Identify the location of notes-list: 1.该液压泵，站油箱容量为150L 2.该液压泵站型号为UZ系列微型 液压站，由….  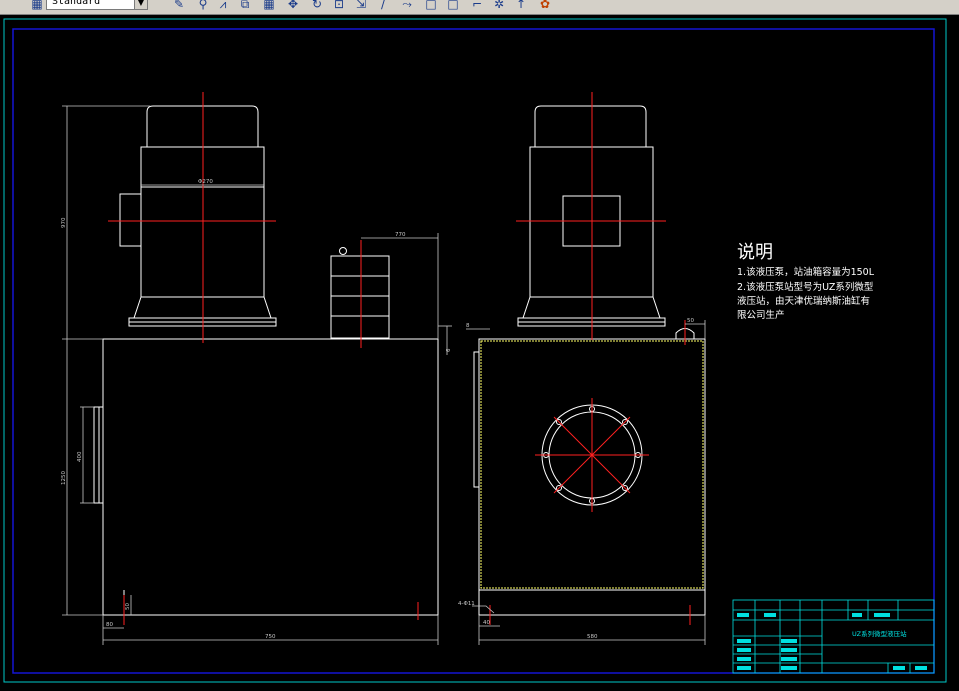
(806, 293).